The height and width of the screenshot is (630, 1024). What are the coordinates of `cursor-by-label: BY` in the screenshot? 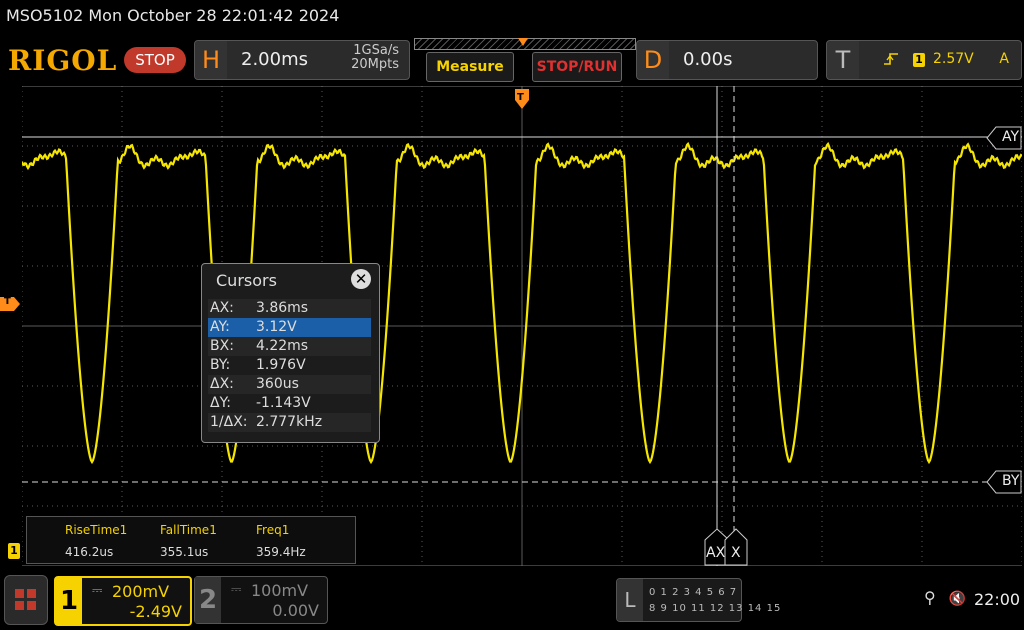 It's located at (1004, 482).